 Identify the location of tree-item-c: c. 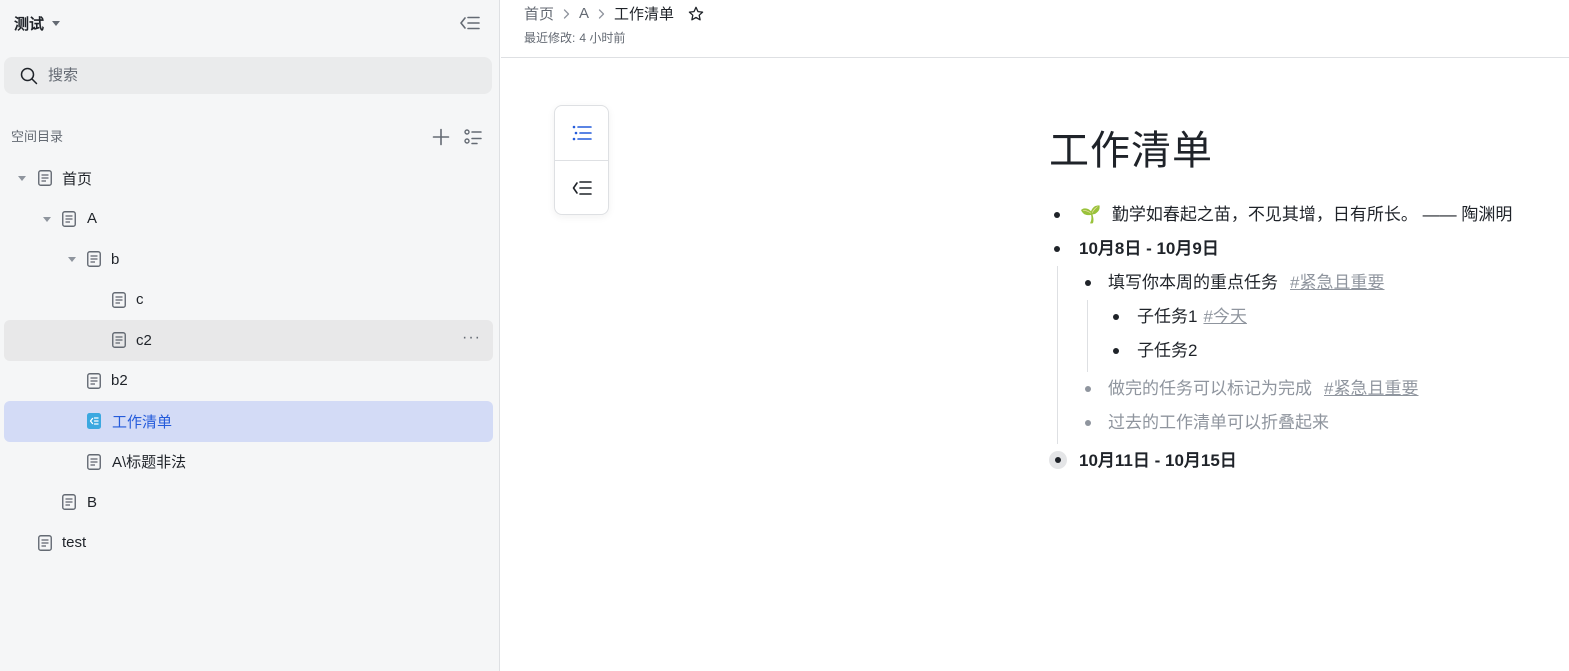
(248, 300).